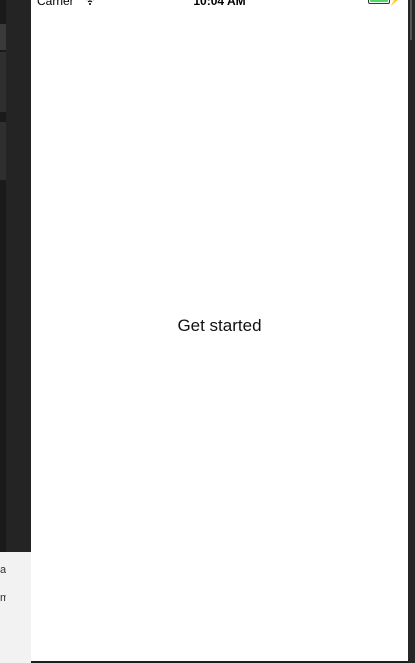 The width and height of the screenshot is (415, 663). I want to click on left-panel-text-fragment: m, so click(3, 598).